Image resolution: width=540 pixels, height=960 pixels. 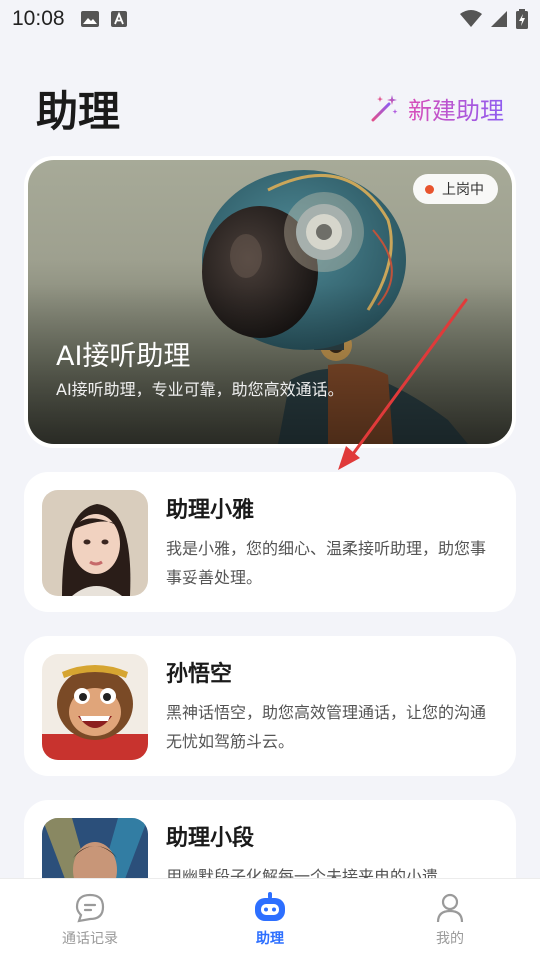 I want to click on assistant-desc: 我是小雅，您的细心、温柔接听助理，助您事事妥善处理。, so click(x=326, y=563).